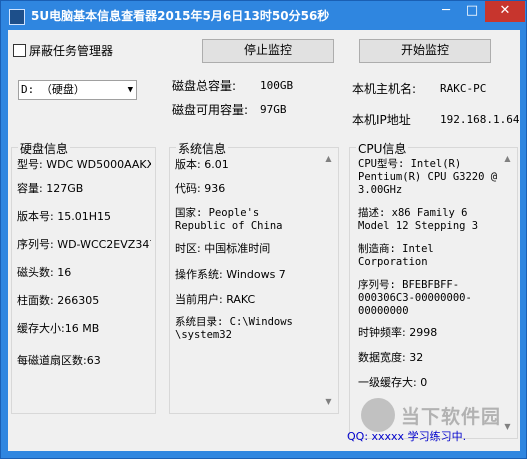 The height and width of the screenshot is (459, 527). Describe the element at coordinates (273, 109) in the screenshot. I see `disk-free-value: 97GB` at that location.